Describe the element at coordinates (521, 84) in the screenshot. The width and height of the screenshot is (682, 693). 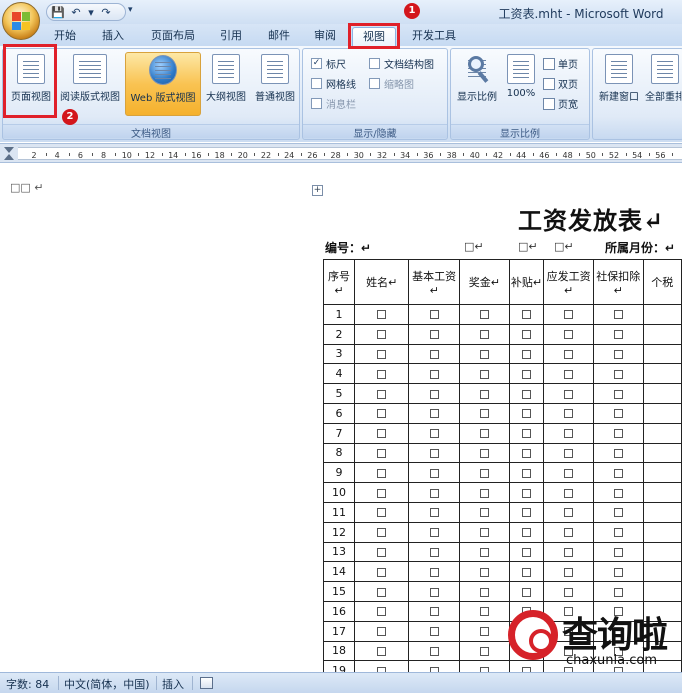
I see `zoom-100-button: 100%` at that location.